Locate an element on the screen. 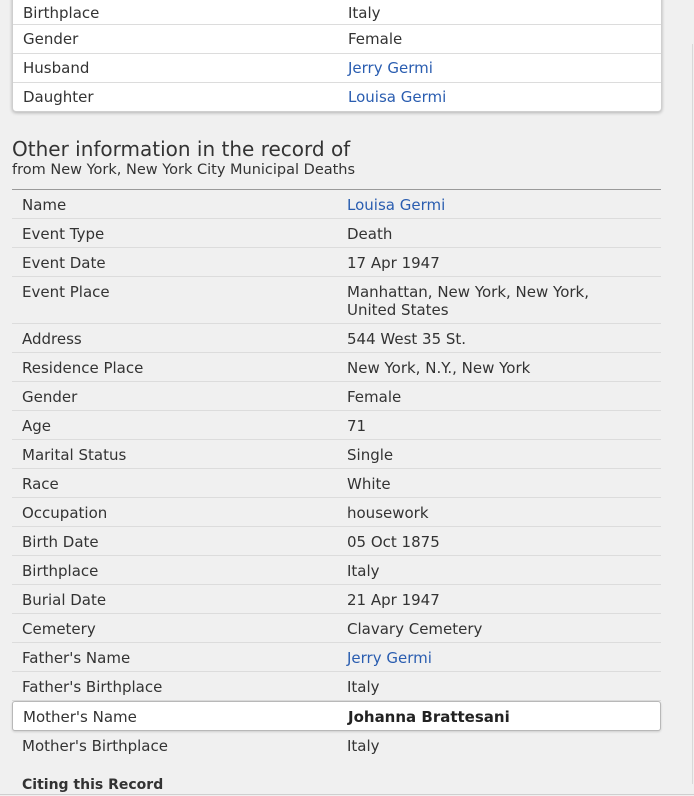 The height and width of the screenshot is (796, 694). row-label: Cemetery is located at coordinates (59, 629).